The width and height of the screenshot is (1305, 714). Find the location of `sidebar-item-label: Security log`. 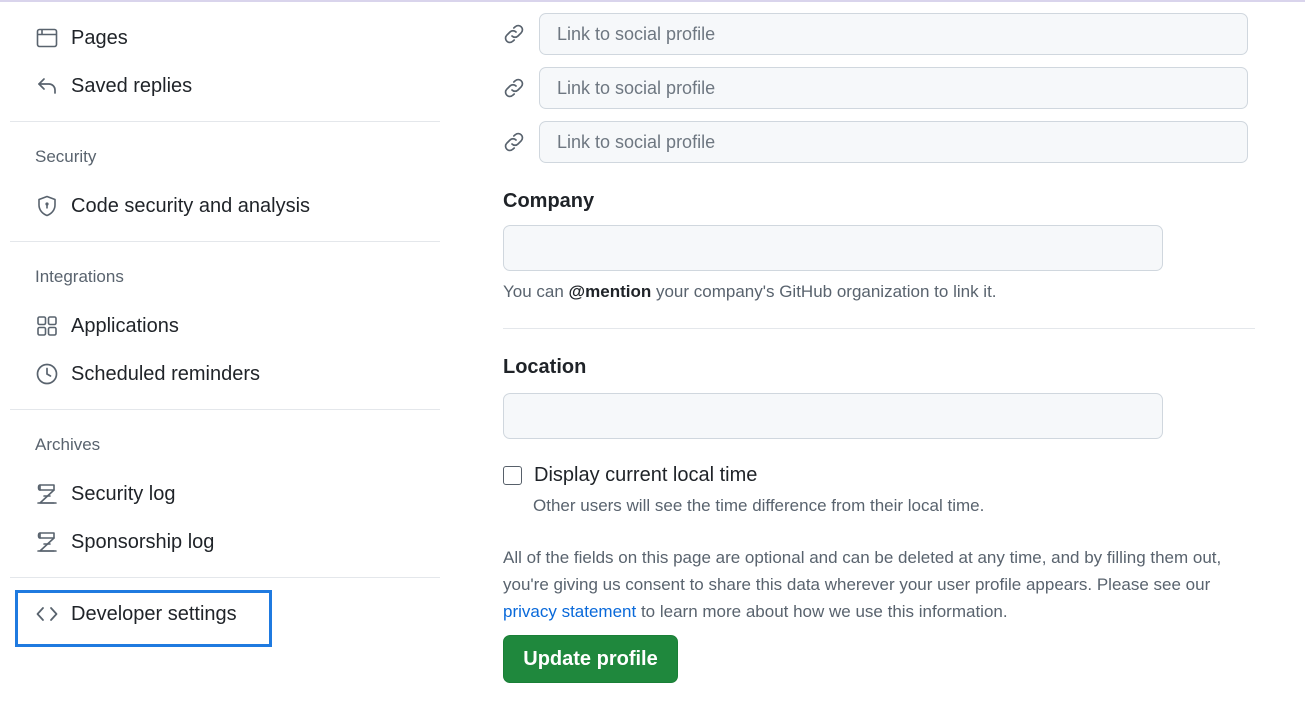

sidebar-item-label: Security log is located at coordinates (123, 493).